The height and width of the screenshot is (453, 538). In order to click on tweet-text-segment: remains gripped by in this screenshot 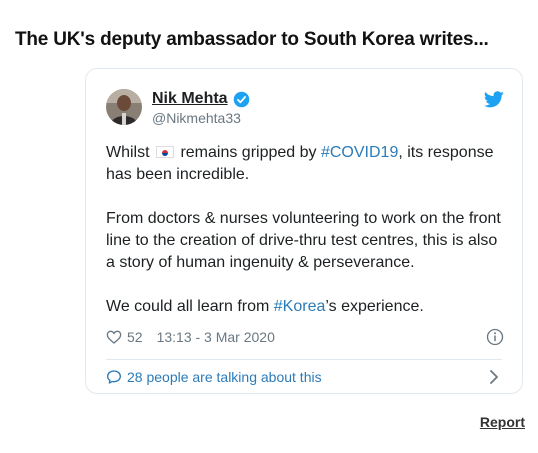, I will do `click(248, 152)`.